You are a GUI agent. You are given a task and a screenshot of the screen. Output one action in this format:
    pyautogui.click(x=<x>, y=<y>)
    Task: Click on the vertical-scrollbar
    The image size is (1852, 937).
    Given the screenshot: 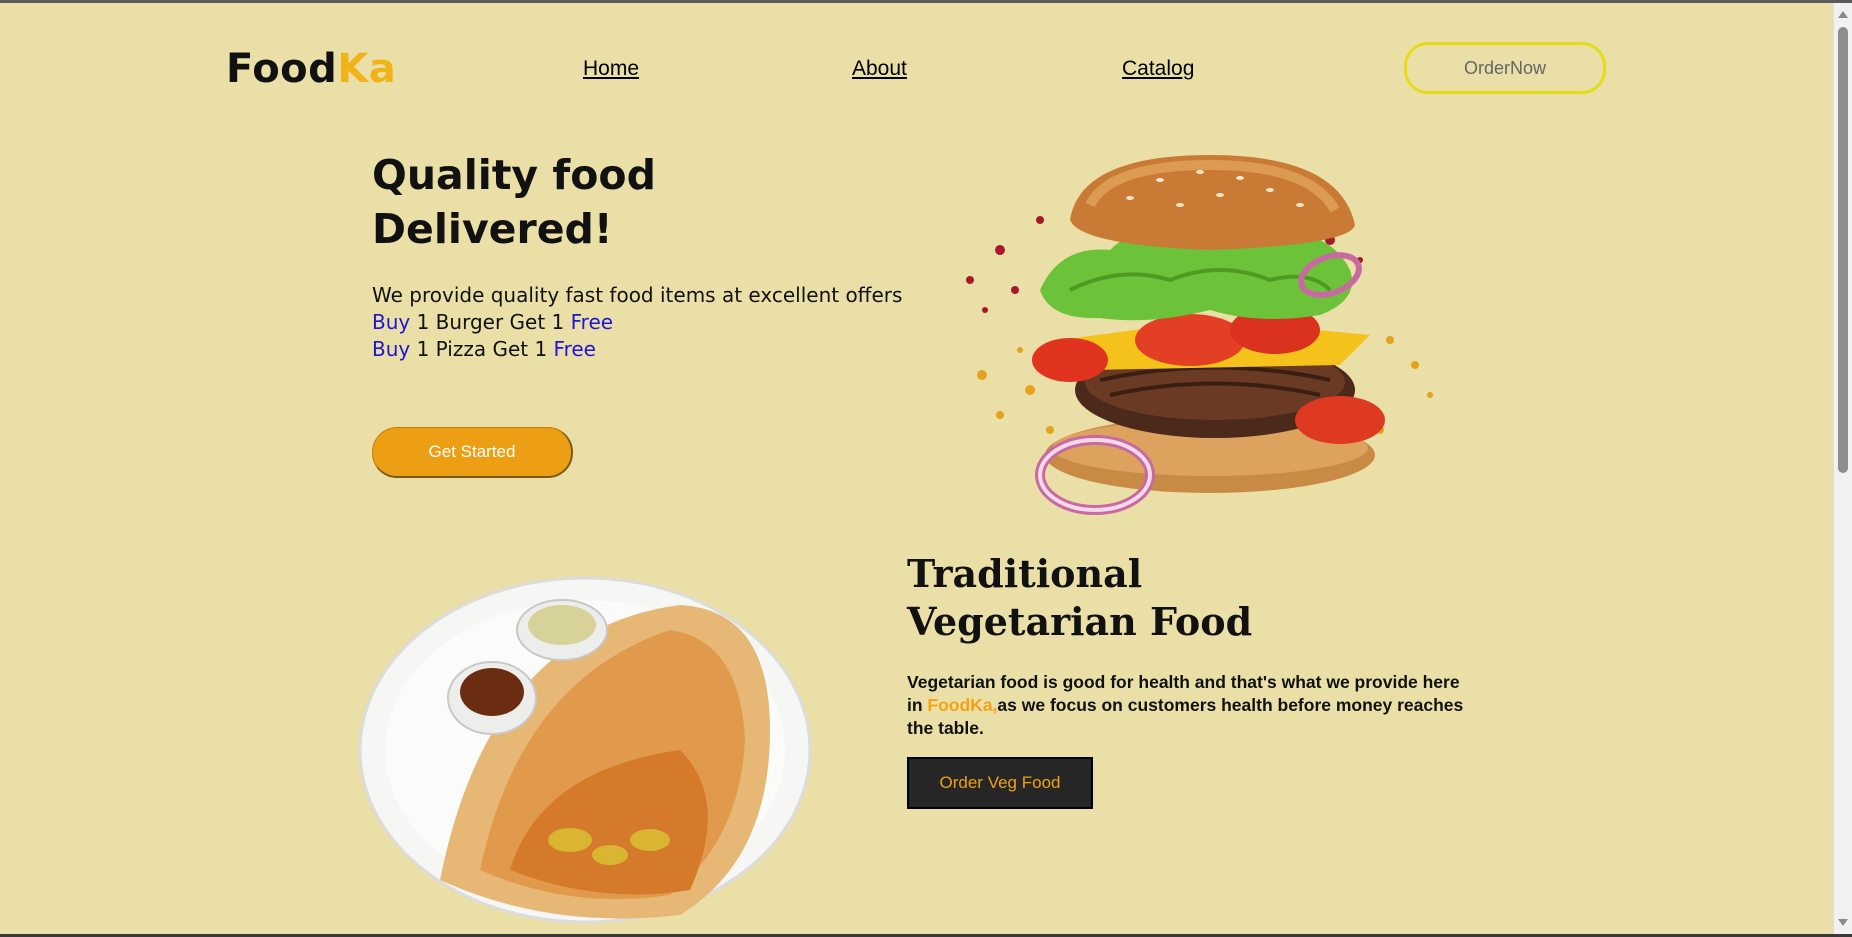 What is the action you would take?
    pyautogui.click(x=1842, y=468)
    